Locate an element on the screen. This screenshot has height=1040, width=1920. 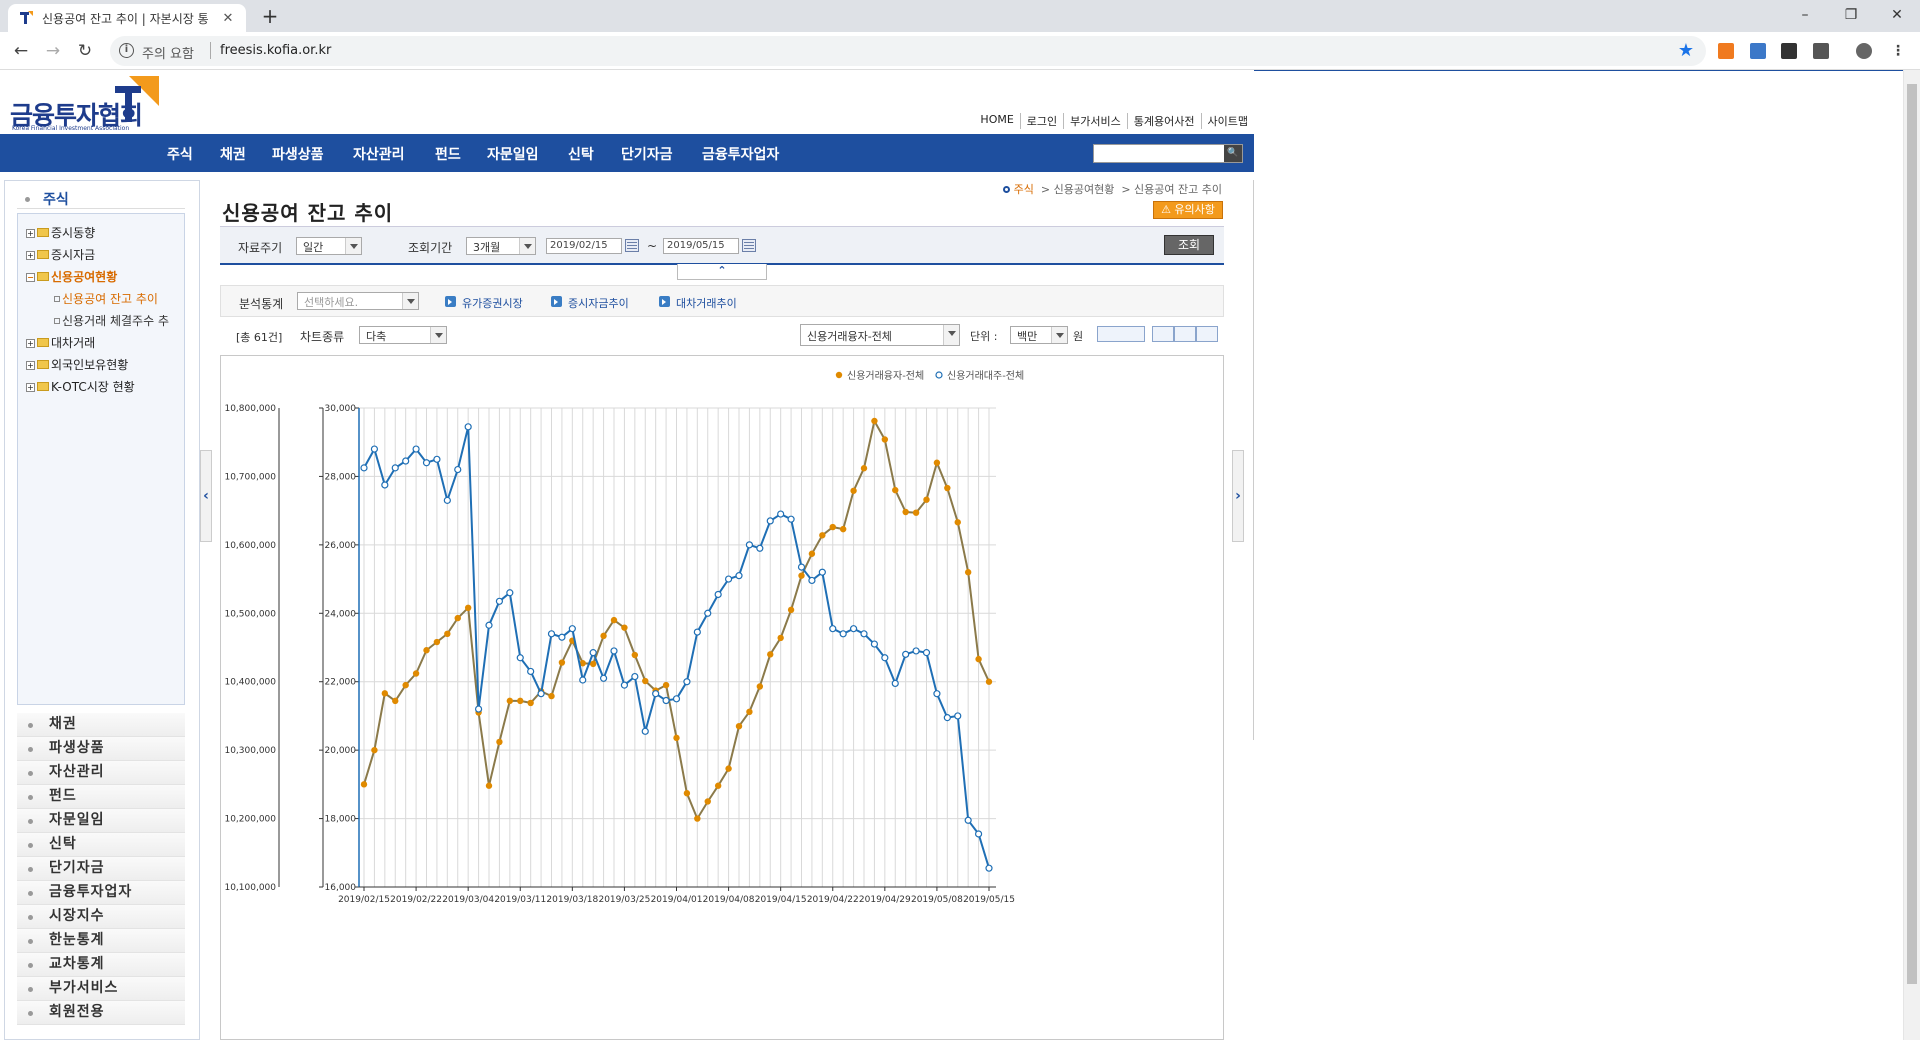
new-tab-button: + is located at coordinates (270, 17).